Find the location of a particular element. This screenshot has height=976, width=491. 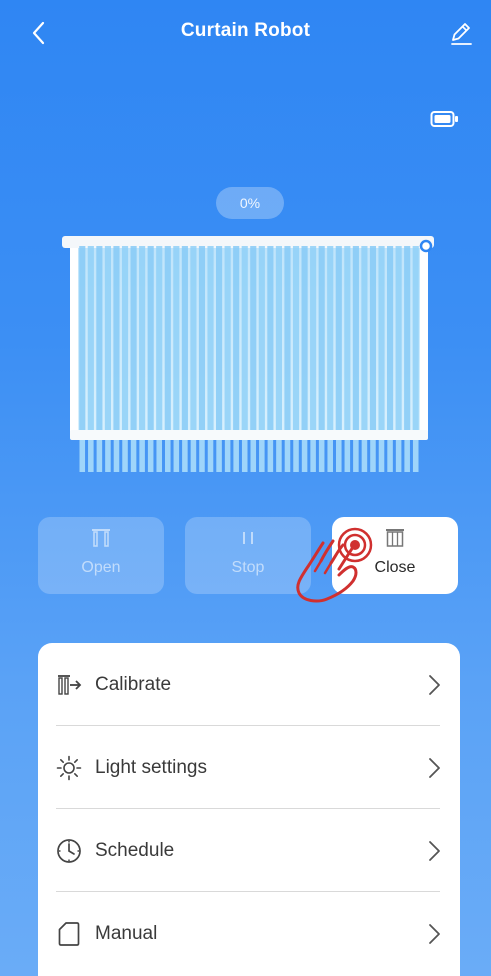

menu-item-schedule: Schedule is located at coordinates (249, 850).